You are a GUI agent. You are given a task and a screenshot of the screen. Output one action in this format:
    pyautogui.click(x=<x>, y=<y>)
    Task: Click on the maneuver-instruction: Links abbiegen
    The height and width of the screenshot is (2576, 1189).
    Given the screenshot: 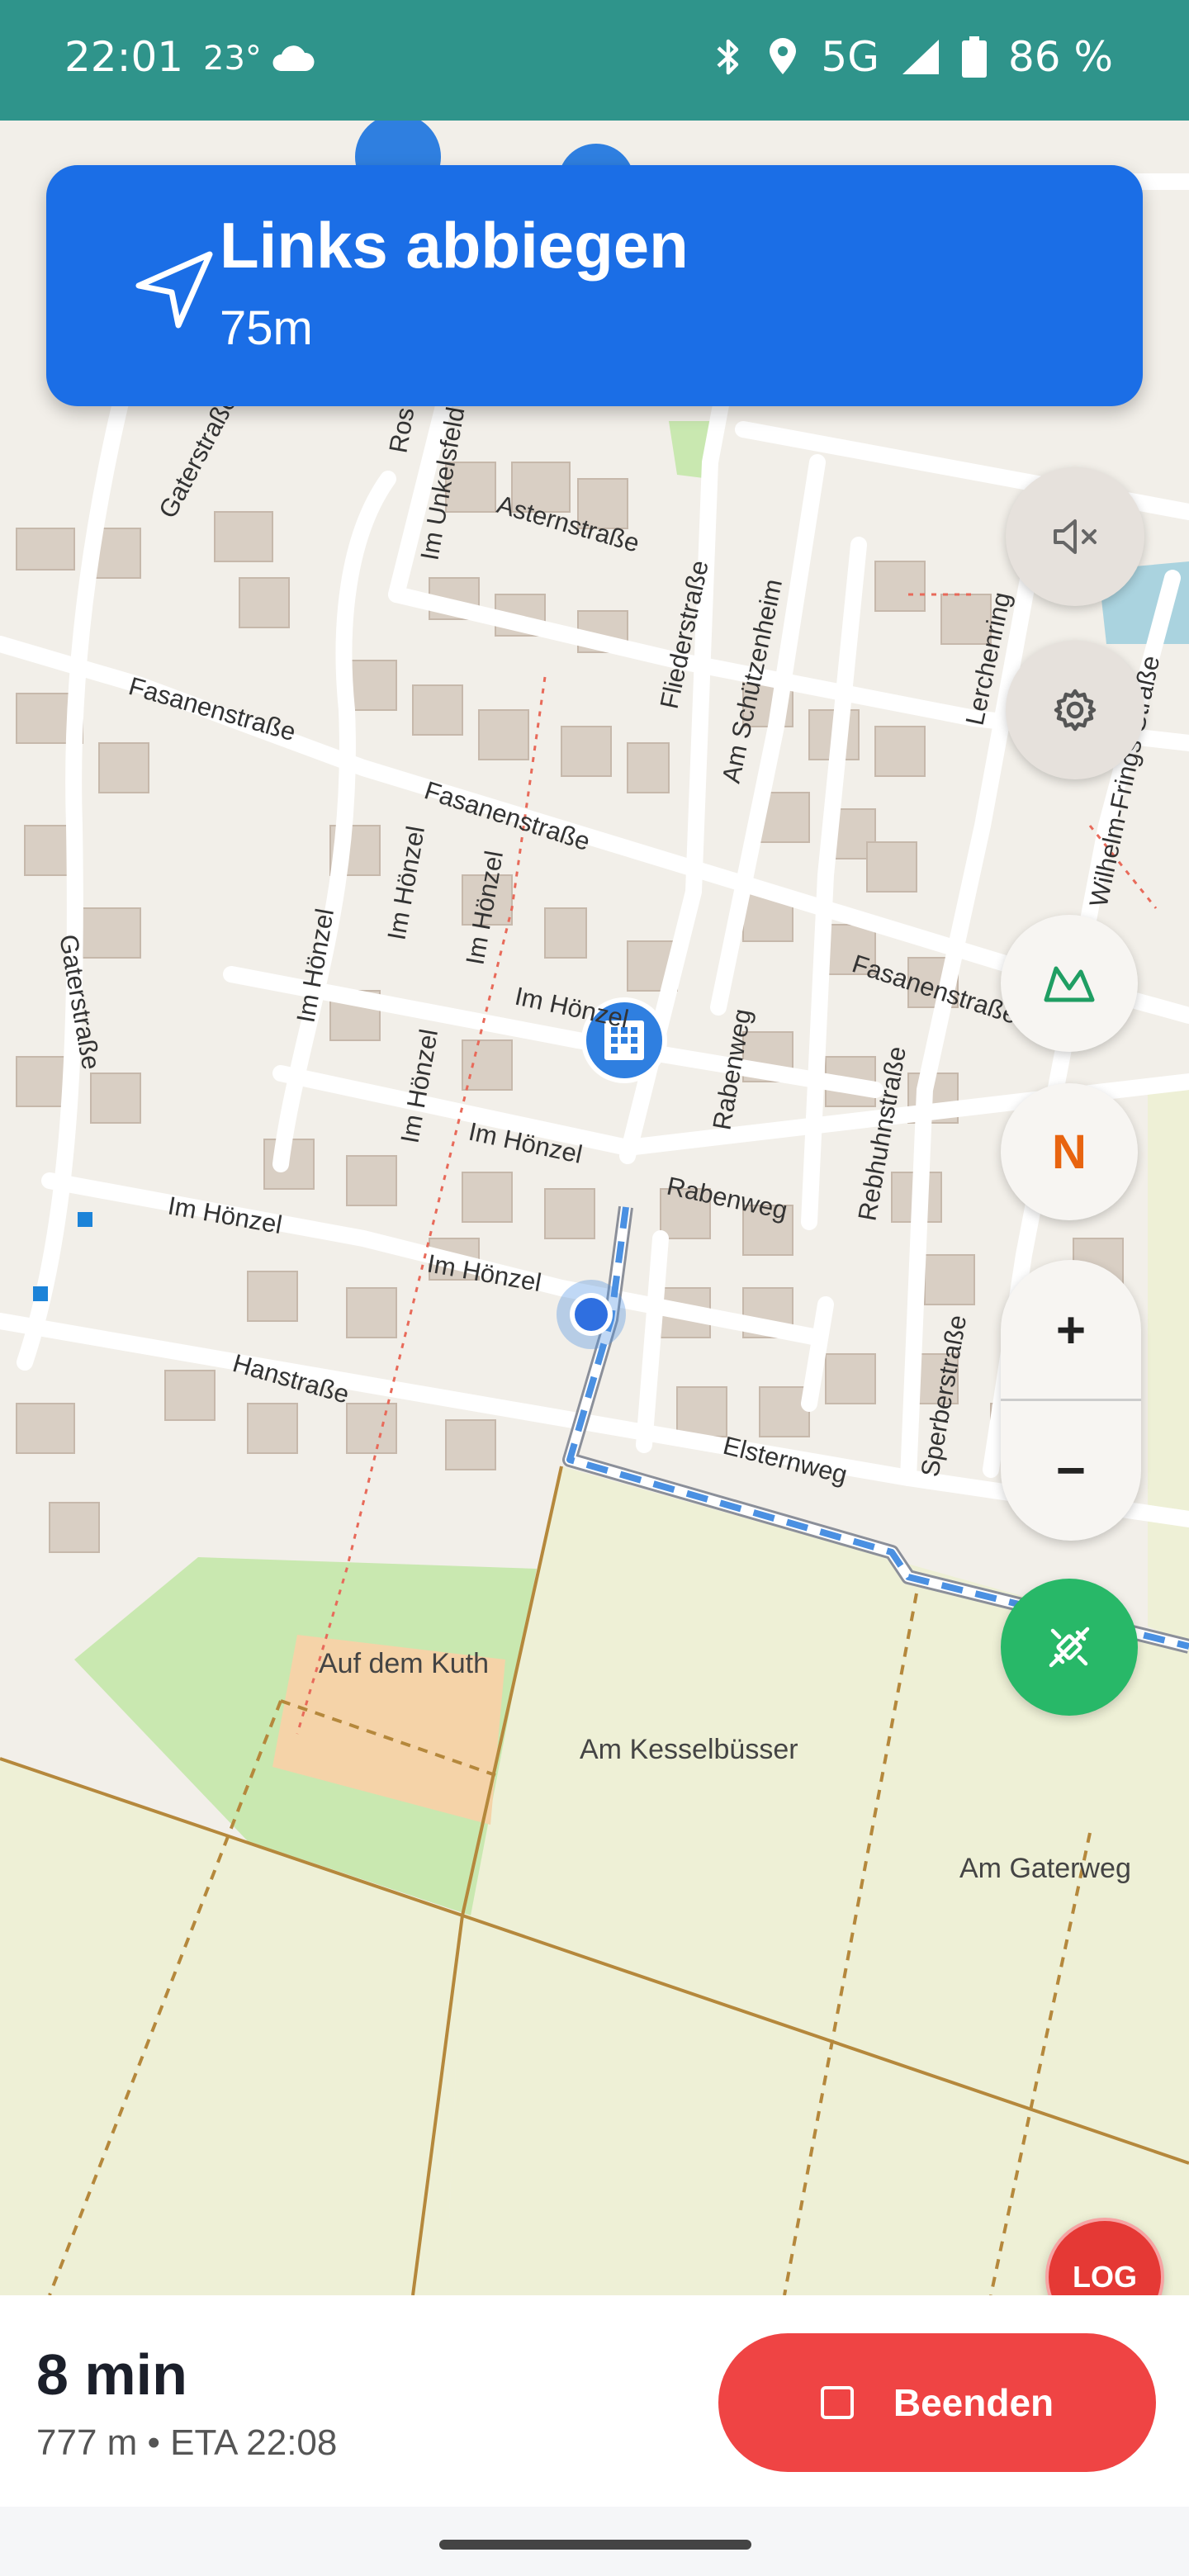 What is the action you would take?
    pyautogui.click(x=454, y=245)
    